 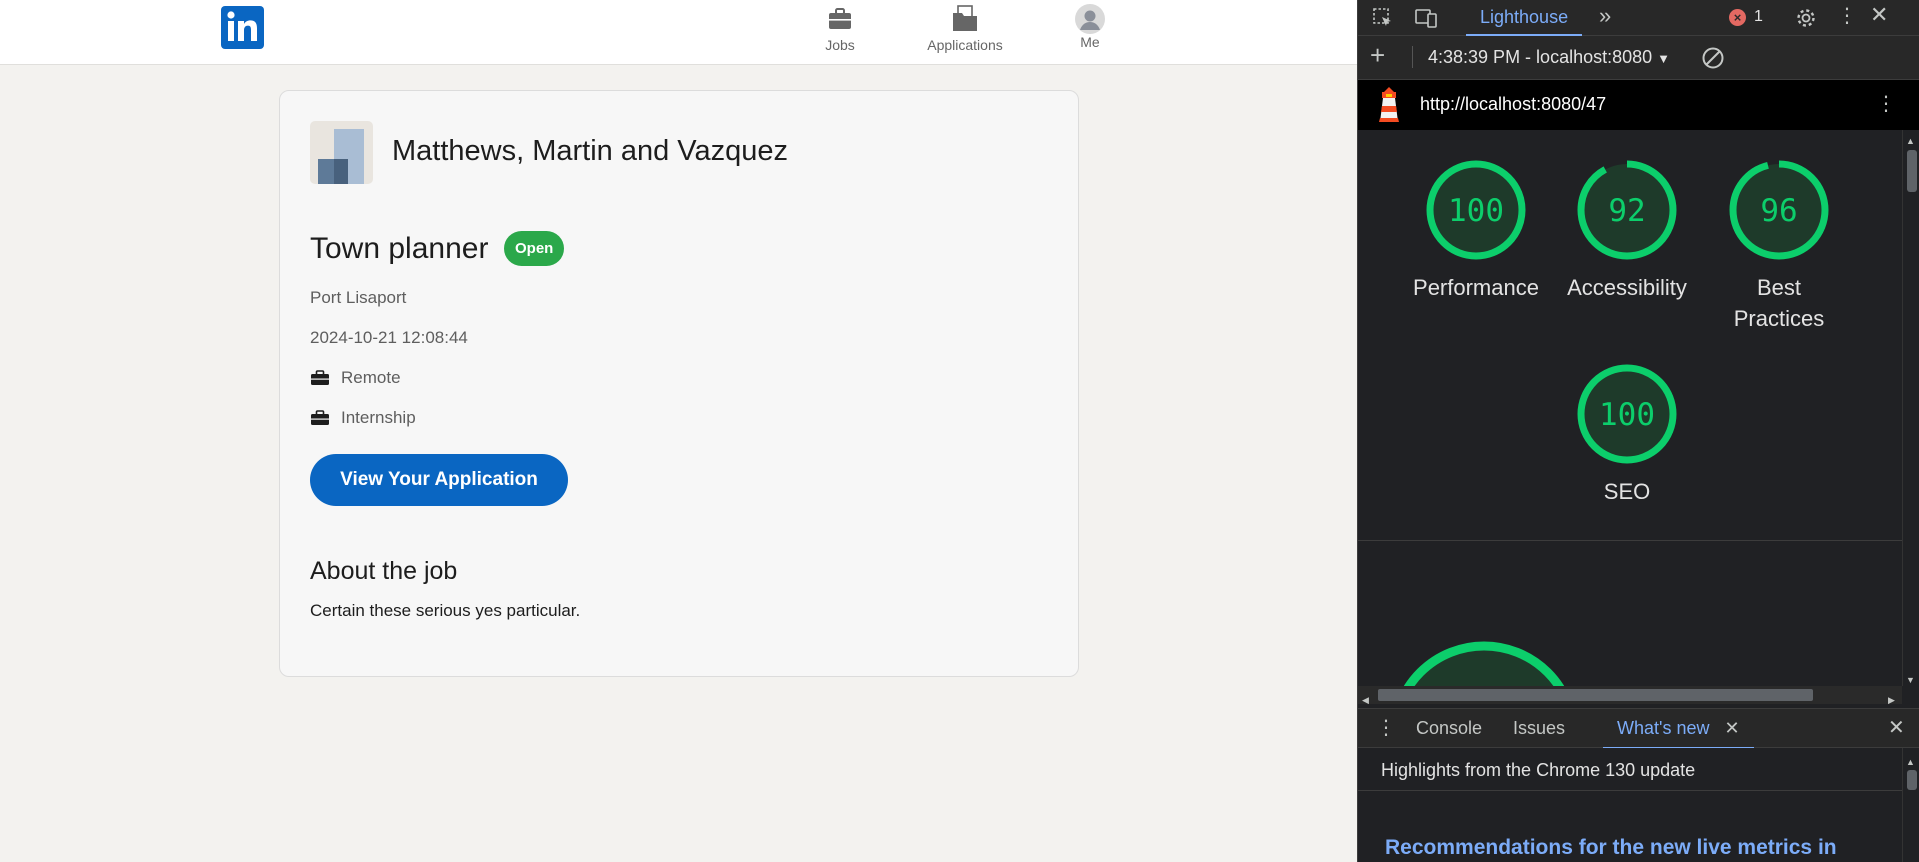 I want to click on error-counter: × 1, so click(x=1746, y=17).